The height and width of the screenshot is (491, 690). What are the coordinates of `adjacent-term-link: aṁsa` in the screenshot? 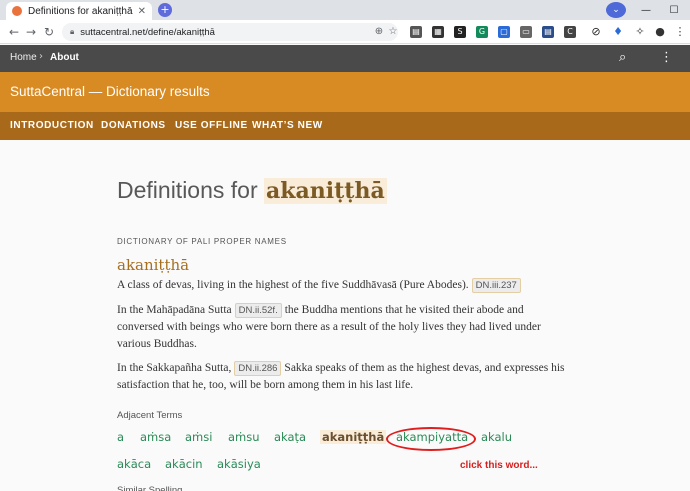 It's located at (155, 437).